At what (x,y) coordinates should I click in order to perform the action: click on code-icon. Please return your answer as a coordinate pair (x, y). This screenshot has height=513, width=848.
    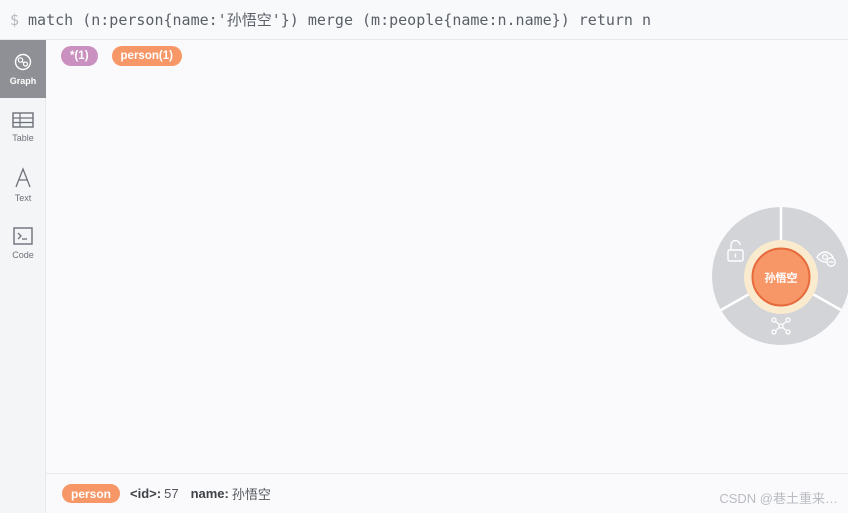
    Looking at the image, I should click on (23, 236).